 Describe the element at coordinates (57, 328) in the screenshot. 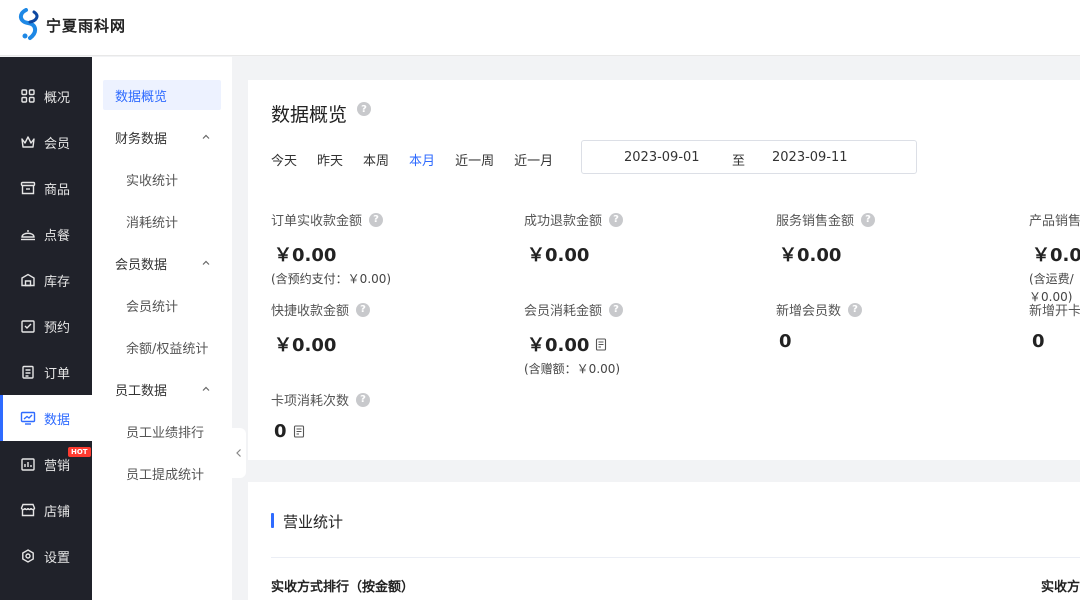

I see `sidebar-item-label: 预约` at that location.